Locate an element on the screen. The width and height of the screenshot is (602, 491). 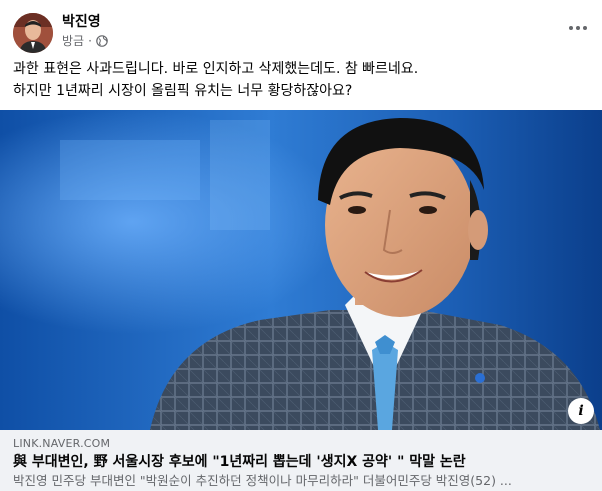
link-domain: LINK.NAVER.COM is located at coordinates (62, 443).